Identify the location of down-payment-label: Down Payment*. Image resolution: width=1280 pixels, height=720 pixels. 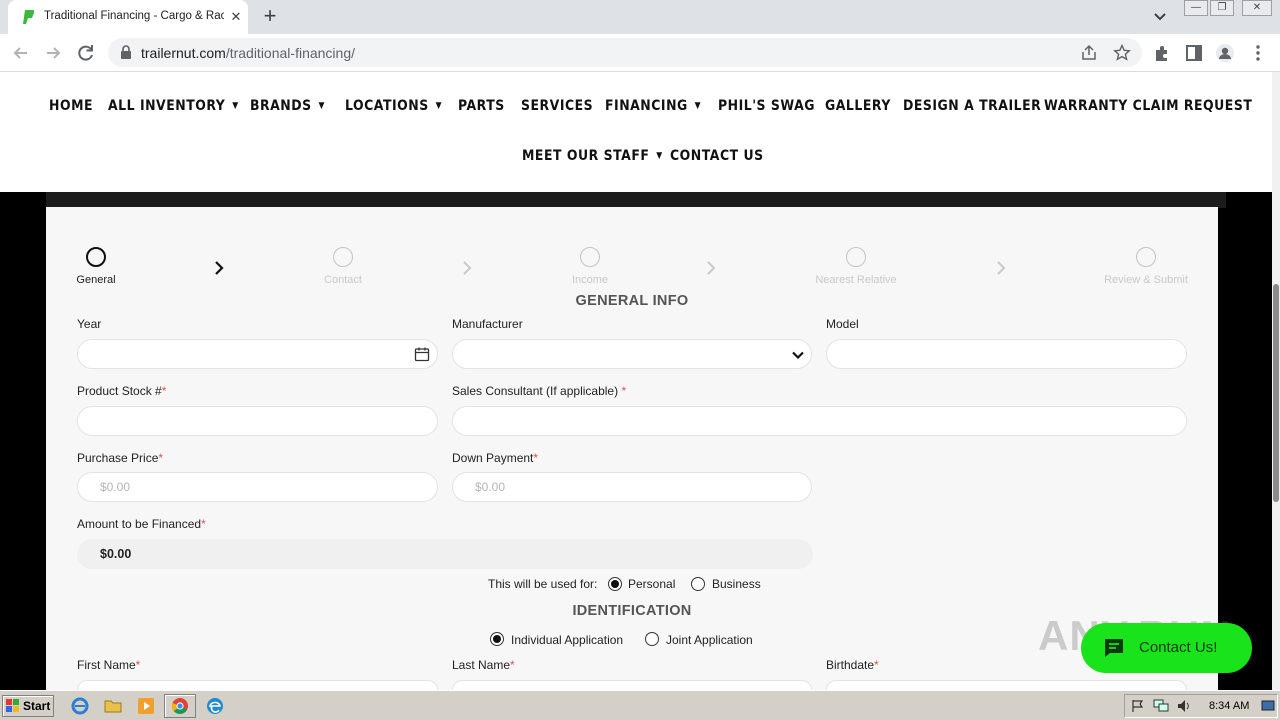
(495, 458).